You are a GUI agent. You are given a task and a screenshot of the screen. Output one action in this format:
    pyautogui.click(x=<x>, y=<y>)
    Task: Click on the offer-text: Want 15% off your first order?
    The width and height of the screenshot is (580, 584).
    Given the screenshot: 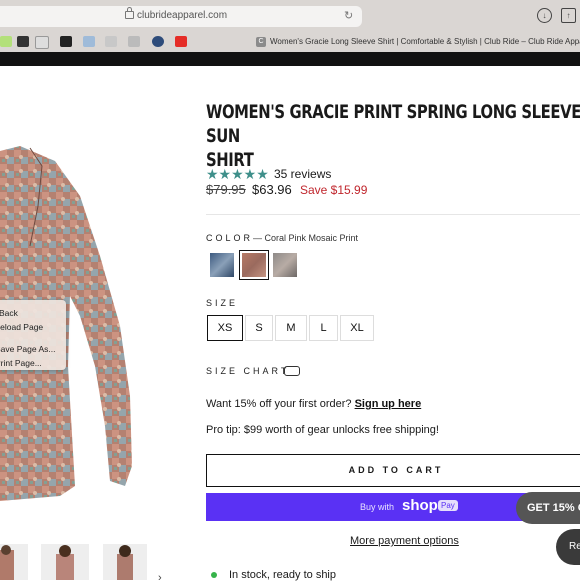 What is the action you would take?
    pyautogui.click(x=280, y=404)
    